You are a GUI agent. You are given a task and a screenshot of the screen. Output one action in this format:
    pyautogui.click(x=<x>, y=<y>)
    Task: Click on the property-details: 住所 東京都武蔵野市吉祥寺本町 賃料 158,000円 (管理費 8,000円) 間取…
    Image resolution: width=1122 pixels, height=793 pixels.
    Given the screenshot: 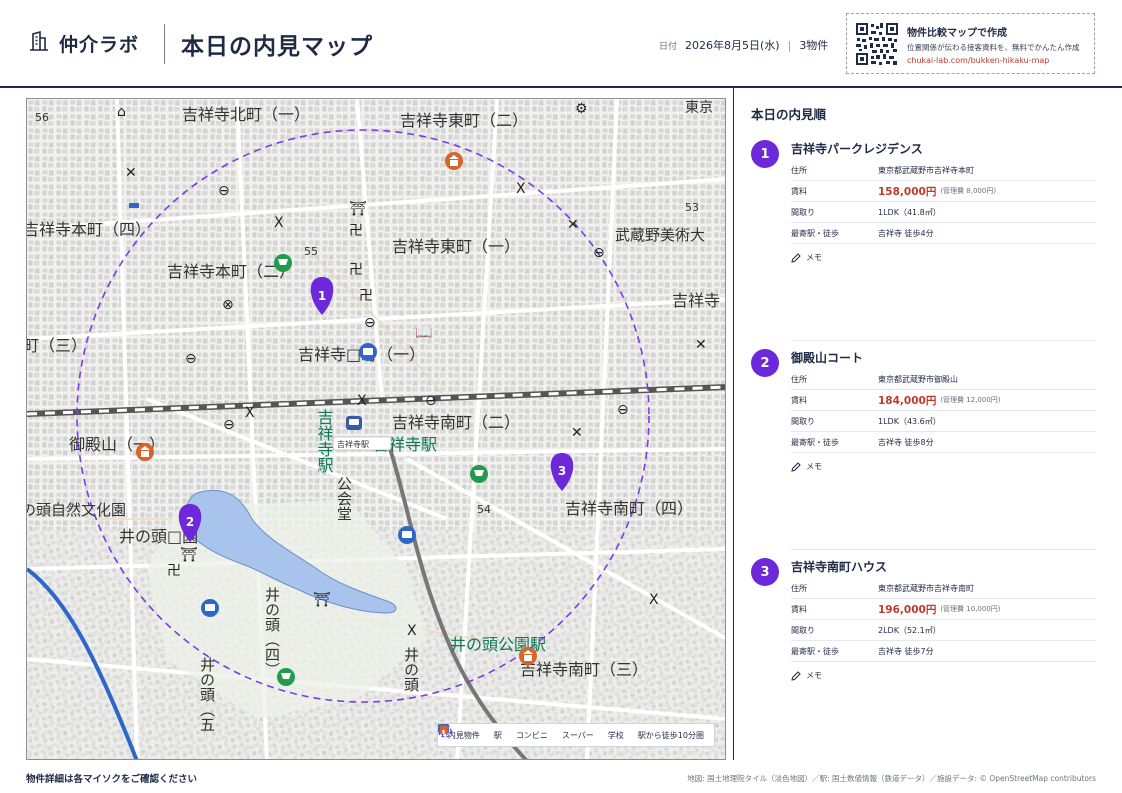 What is the action you would take?
    pyautogui.click(x=943, y=202)
    